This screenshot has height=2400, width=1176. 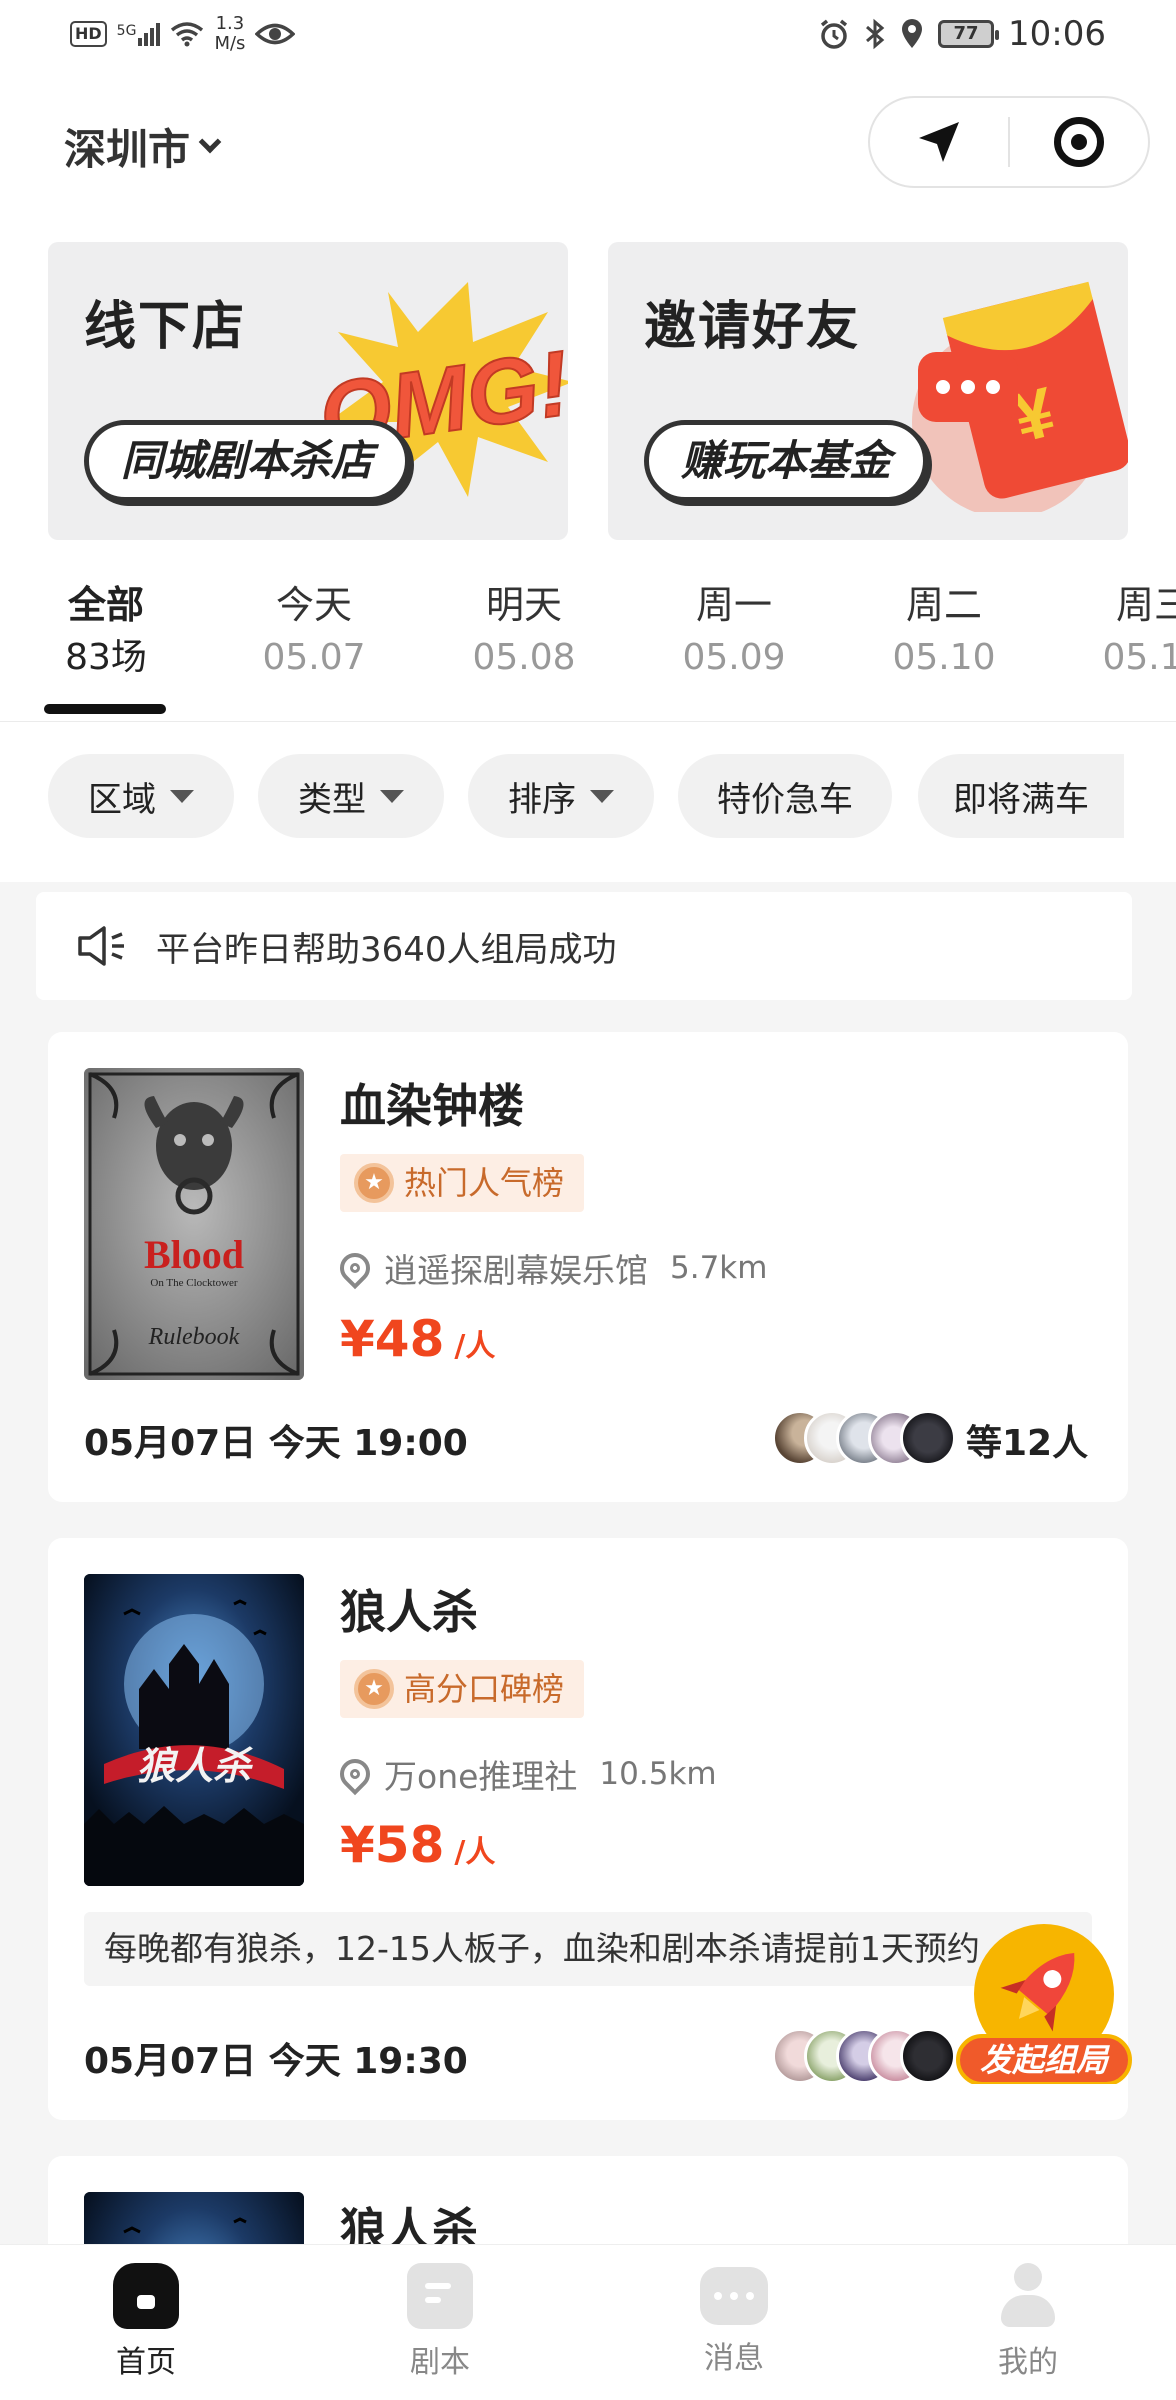 I want to click on bluetooth-icon, so click(x=875, y=34).